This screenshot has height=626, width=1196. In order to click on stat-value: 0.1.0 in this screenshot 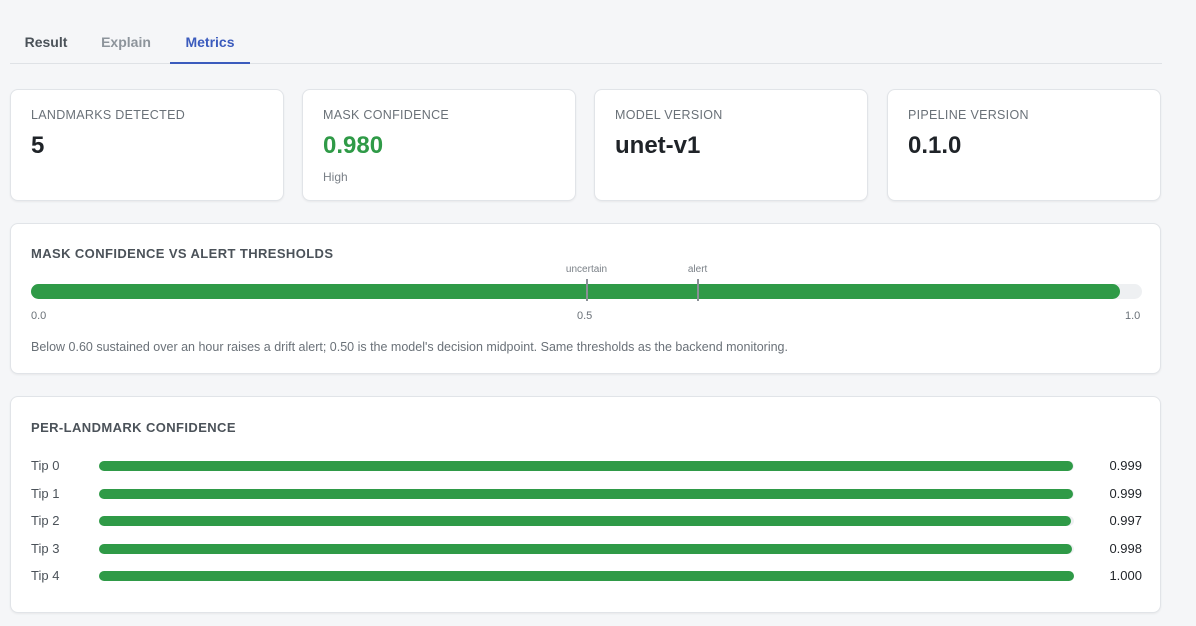, I will do `click(935, 145)`.